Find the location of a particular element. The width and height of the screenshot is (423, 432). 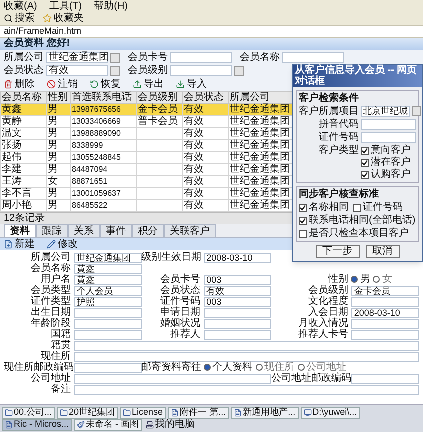

action-button: 导入 is located at coordinates (191, 84).